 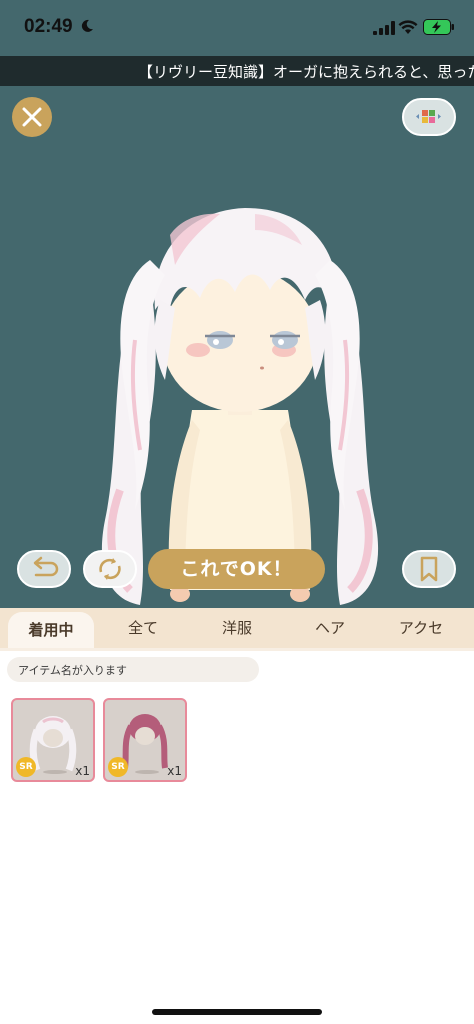 I want to click on undo-button, so click(x=44, y=569).